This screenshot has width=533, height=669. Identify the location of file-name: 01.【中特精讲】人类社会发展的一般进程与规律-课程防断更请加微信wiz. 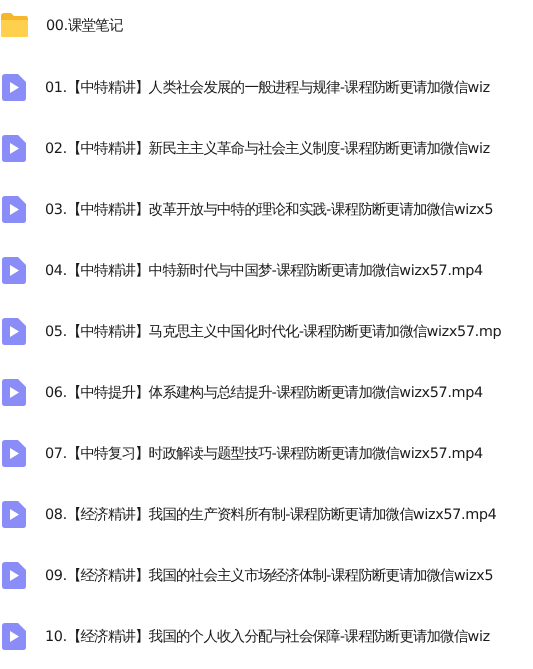
(267, 87).